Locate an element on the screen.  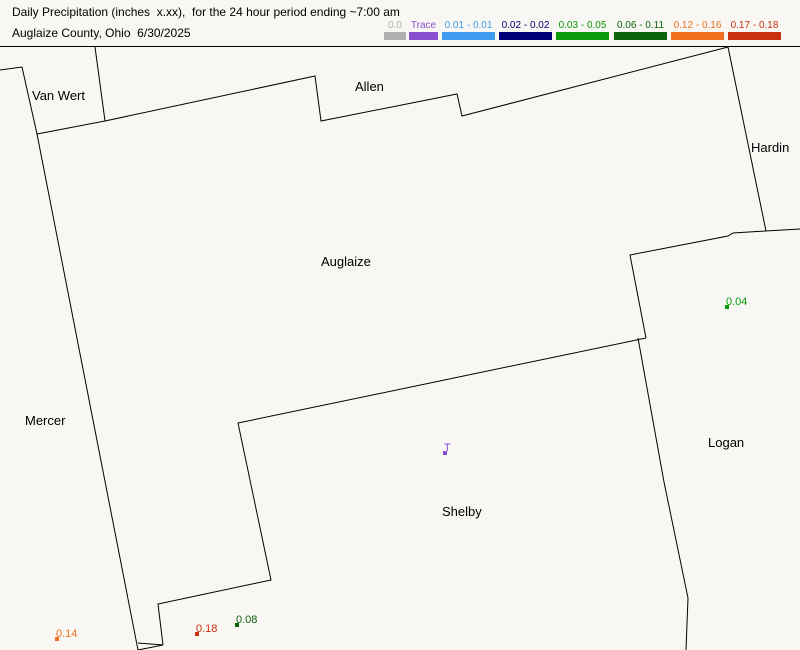
legend-item-label: 0.12 - 0.16 is located at coordinates (697, 25).